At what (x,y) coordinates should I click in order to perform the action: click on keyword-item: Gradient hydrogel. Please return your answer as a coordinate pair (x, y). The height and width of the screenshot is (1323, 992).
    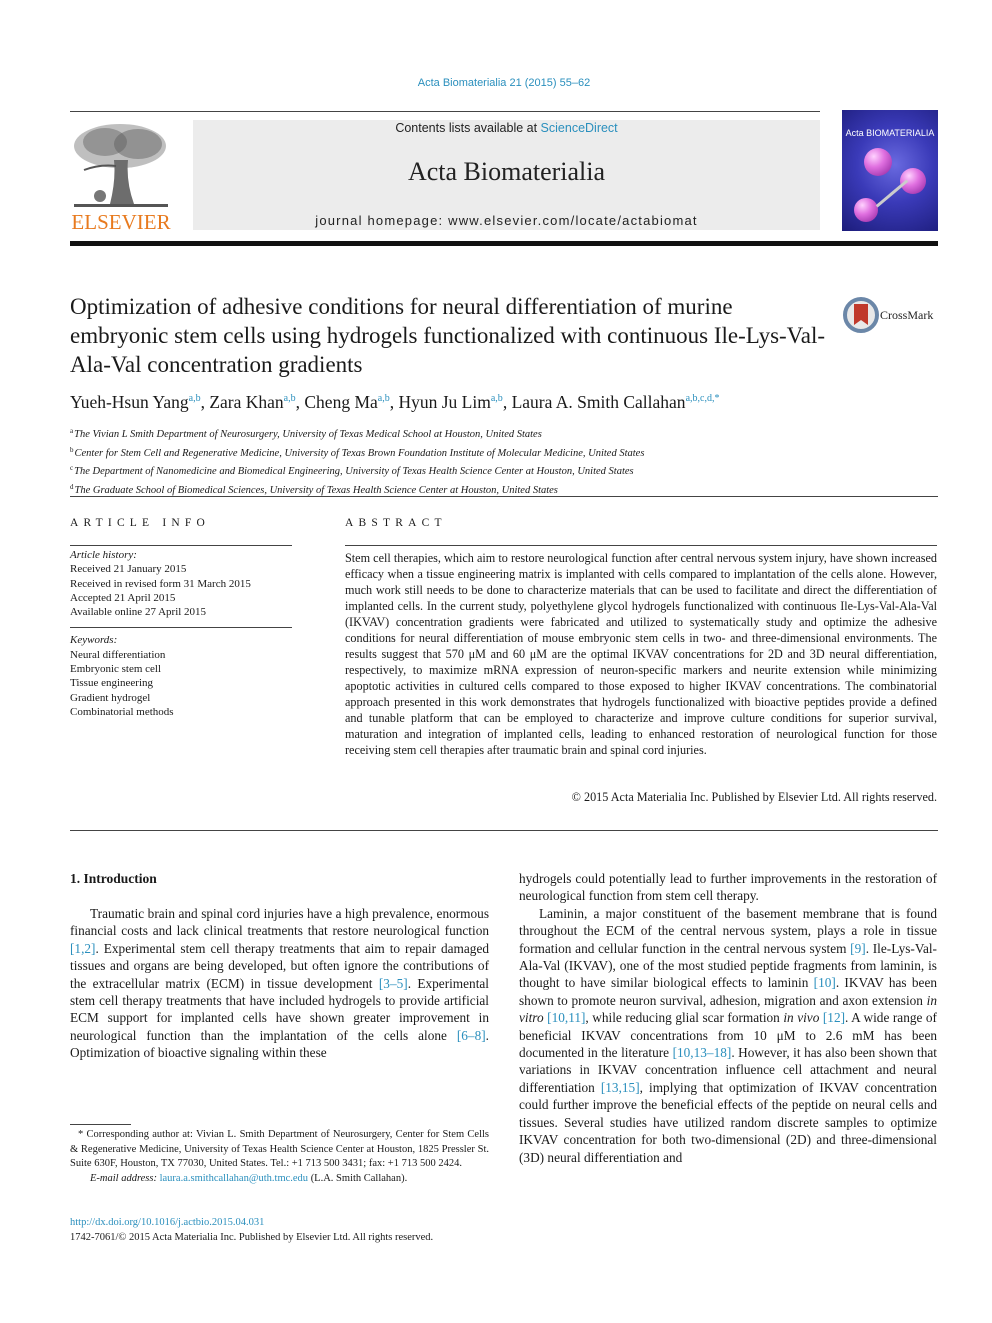
    Looking at the image, I should click on (110, 697).